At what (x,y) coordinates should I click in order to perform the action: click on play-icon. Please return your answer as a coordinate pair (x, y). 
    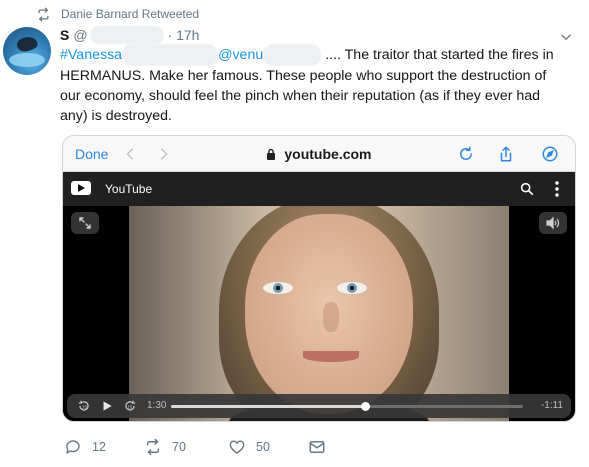
    Looking at the image, I should click on (107, 406).